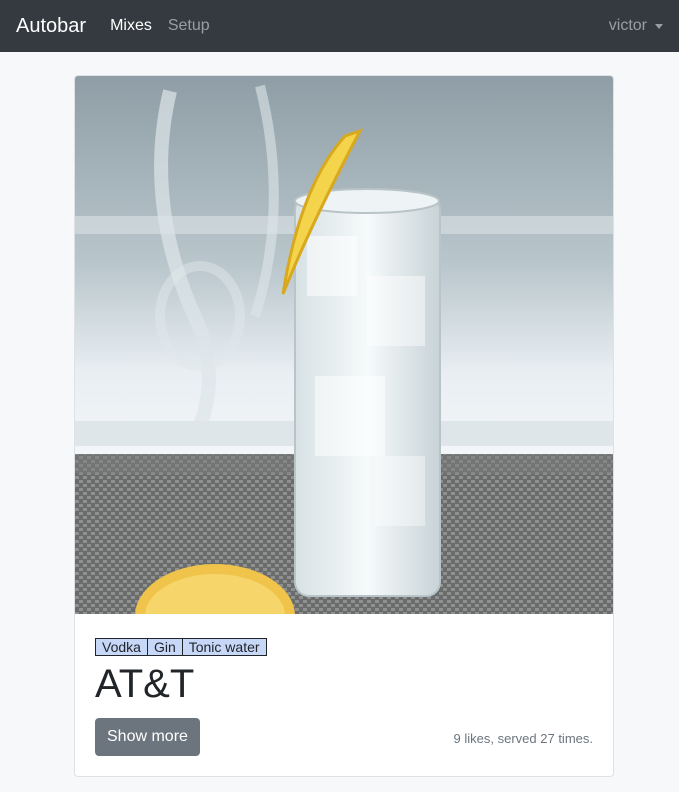 This screenshot has height=792, width=679. Describe the element at coordinates (121, 647) in the screenshot. I see `tag-vodka: Vodka` at that location.